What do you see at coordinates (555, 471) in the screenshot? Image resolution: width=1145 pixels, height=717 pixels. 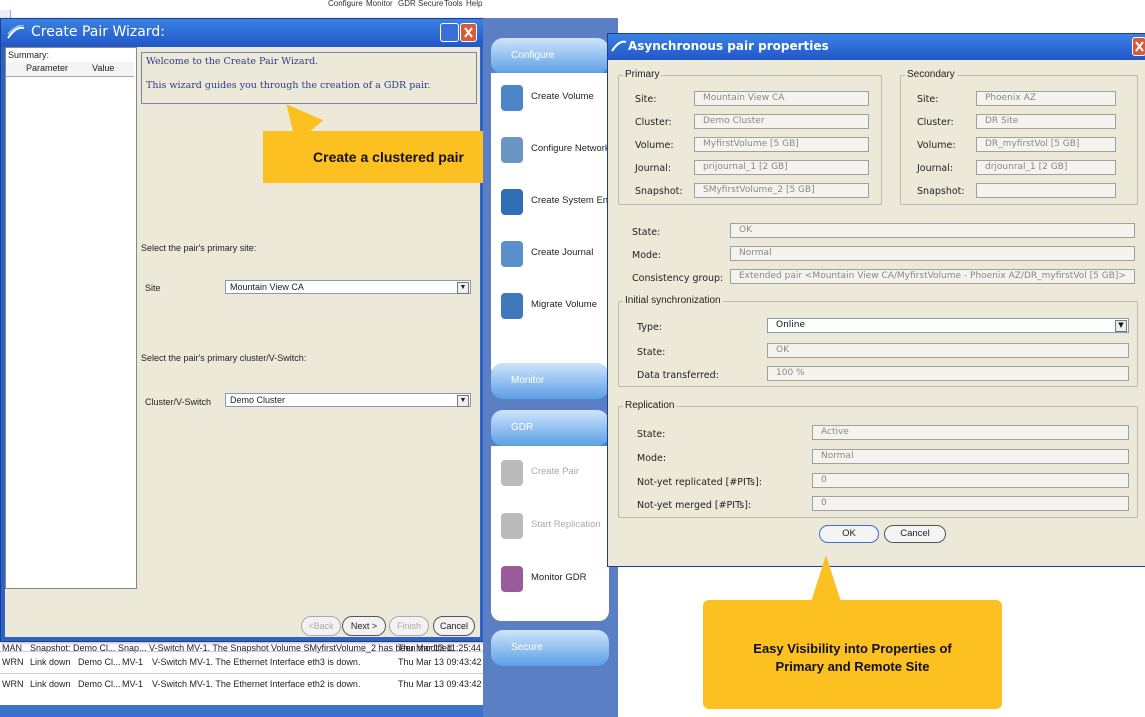 I see `task-label: Create Pair` at bounding box center [555, 471].